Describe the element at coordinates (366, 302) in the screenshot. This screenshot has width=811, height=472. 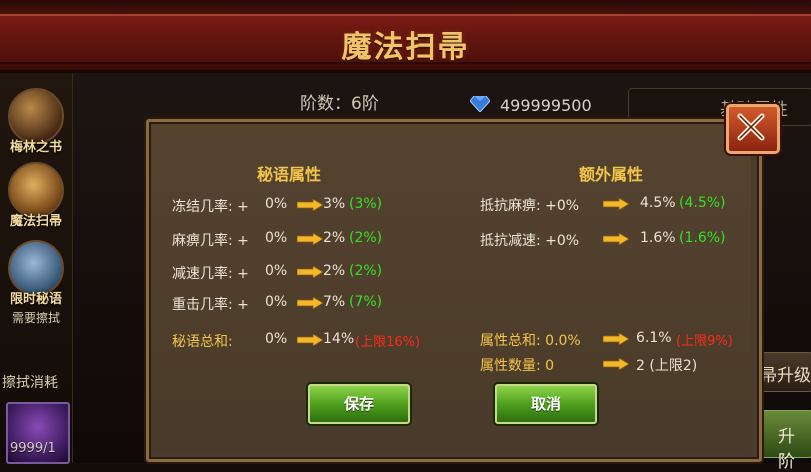
I see `secret-row-delta: (7%)` at that location.